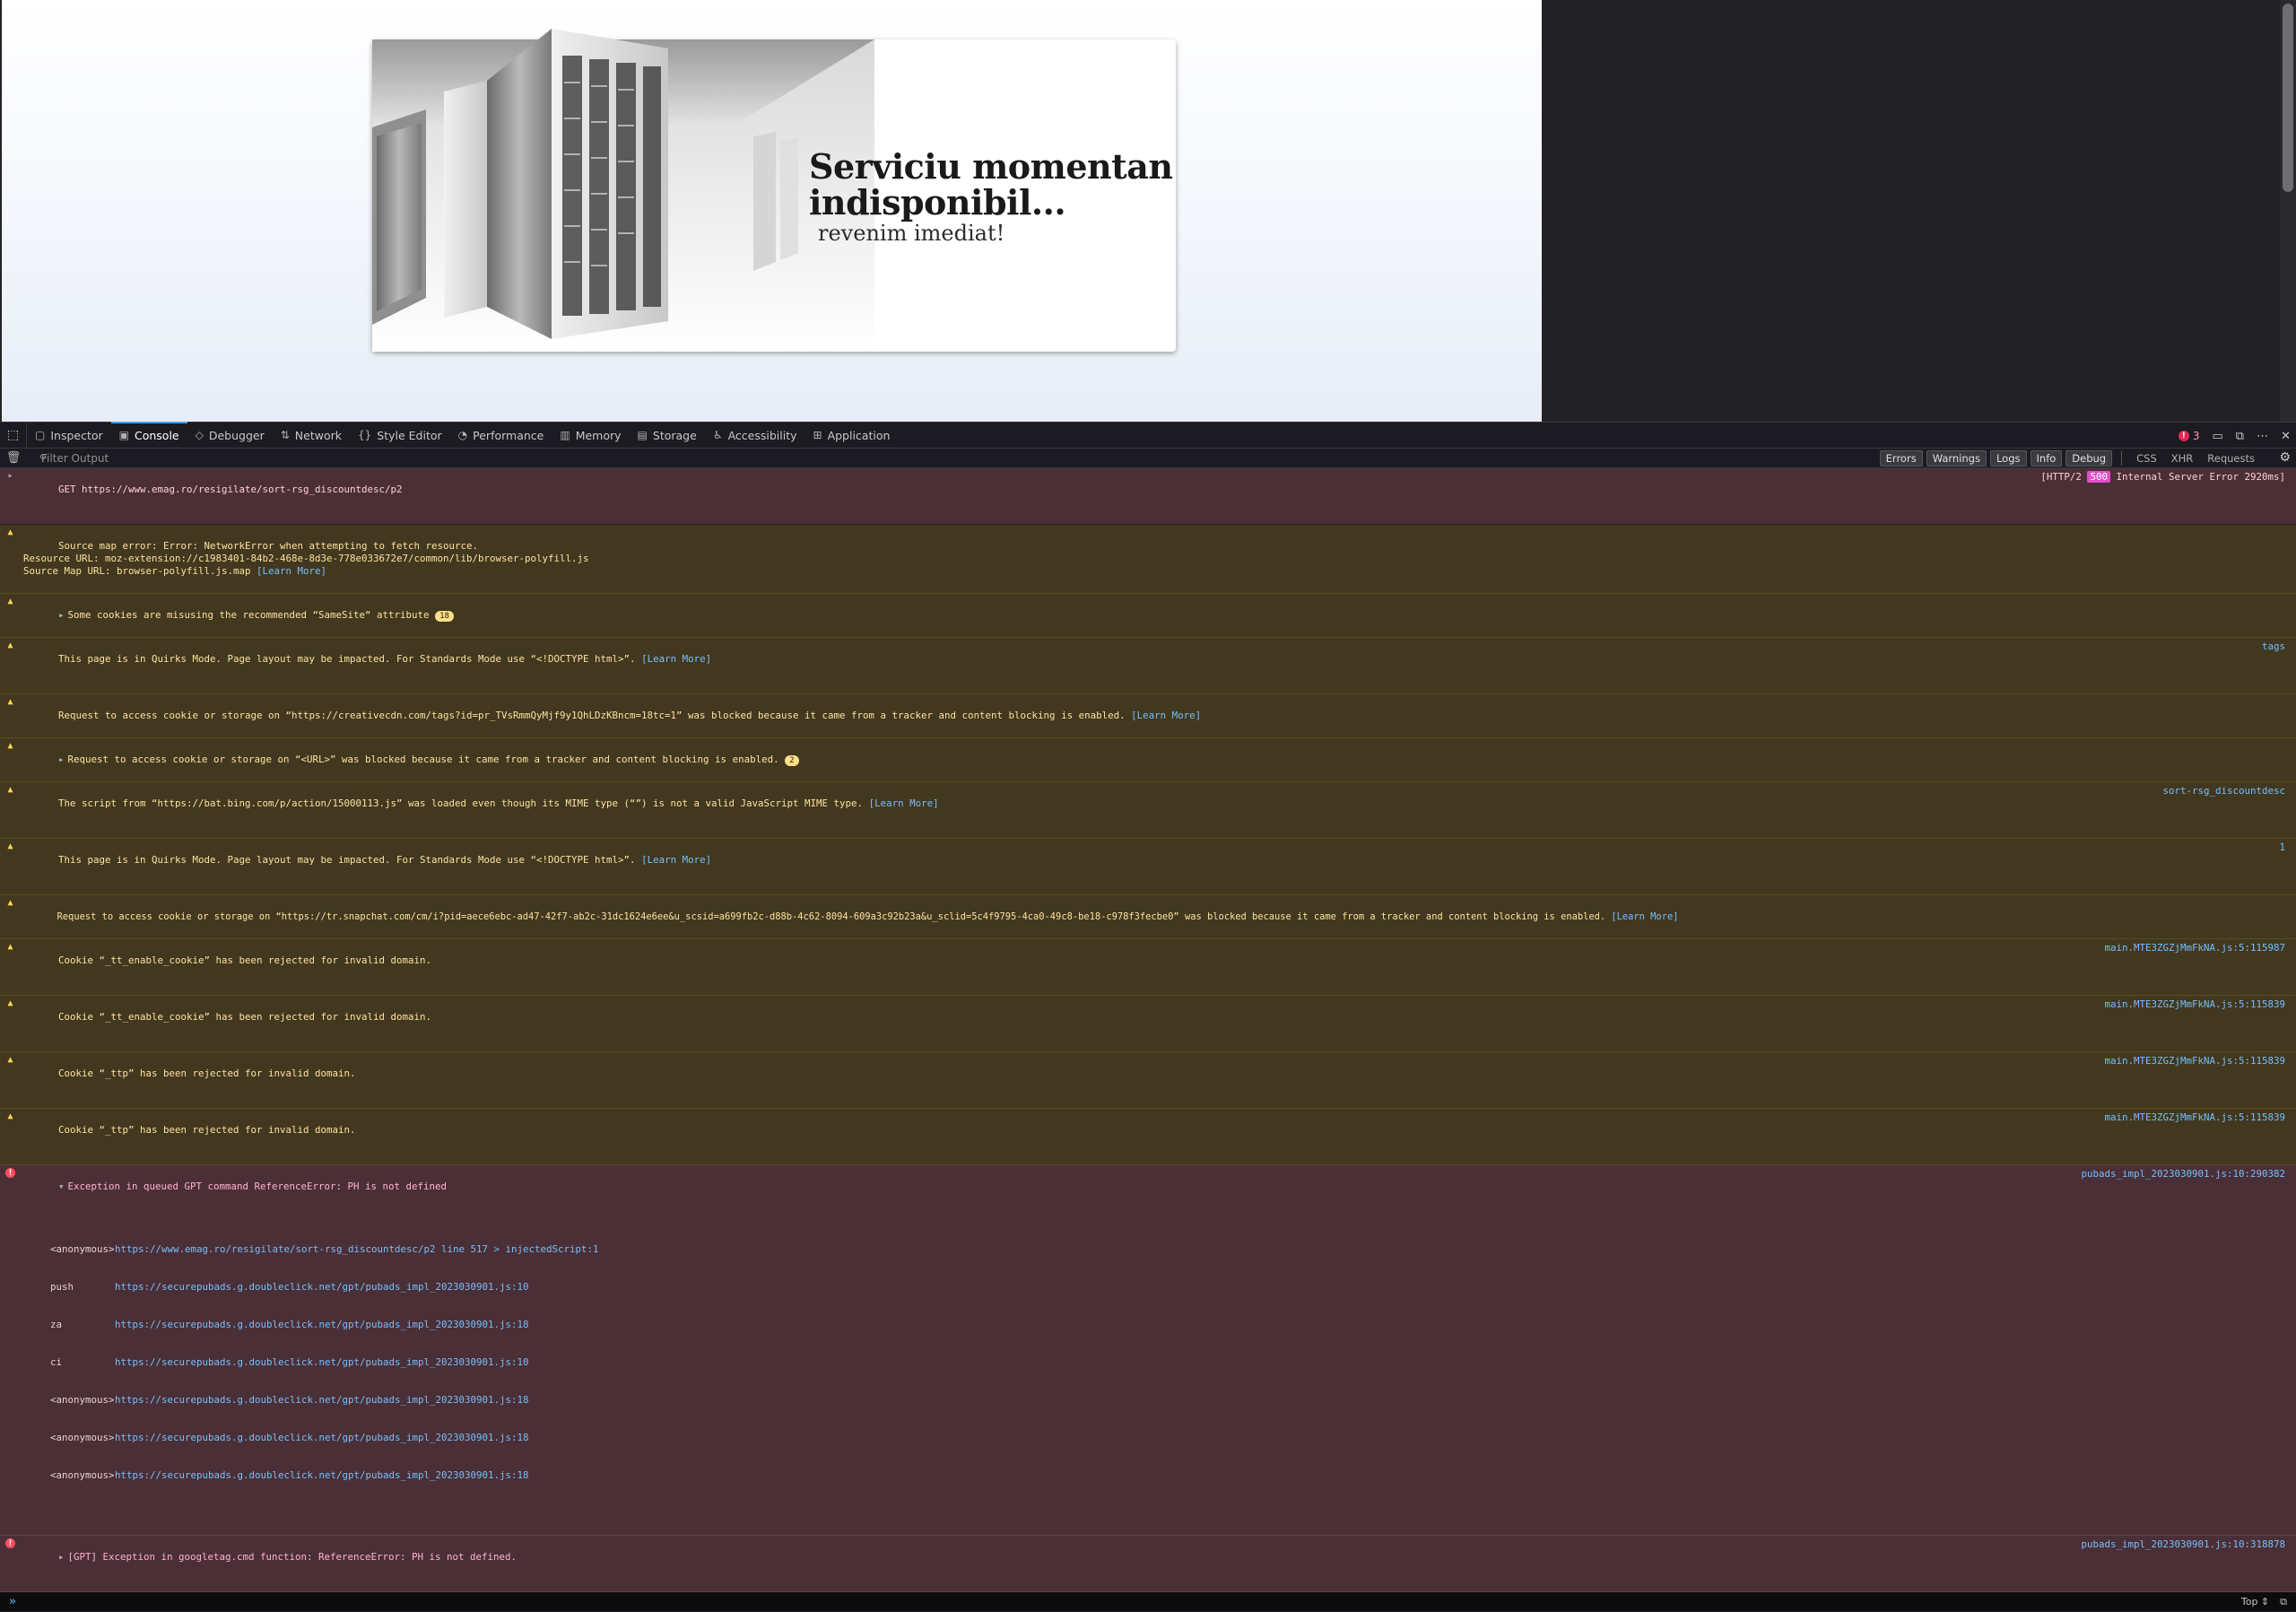 Image resolution: width=2296 pixels, height=1612 pixels. What do you see at coordinates (2288, 98) in the screenshot?
I see `scrollbar-thumb` at bounding box center [2288, 98].